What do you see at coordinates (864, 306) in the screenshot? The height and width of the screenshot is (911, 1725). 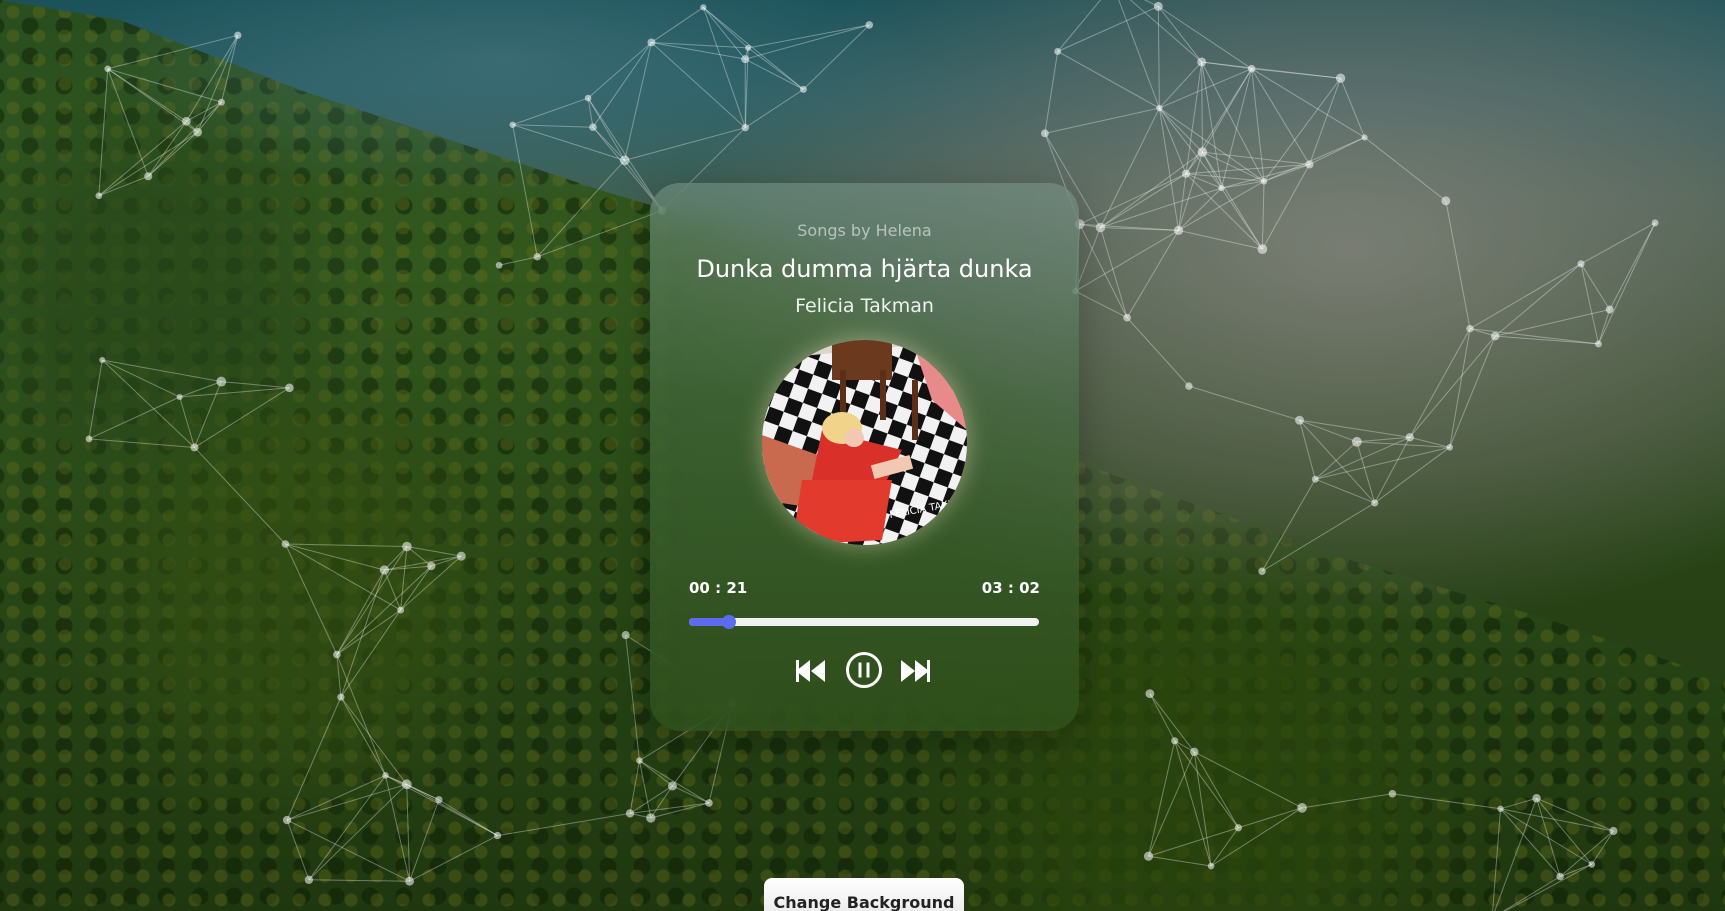 I see `artist-name: Felicia Takman` at bounding box center [864, 306].